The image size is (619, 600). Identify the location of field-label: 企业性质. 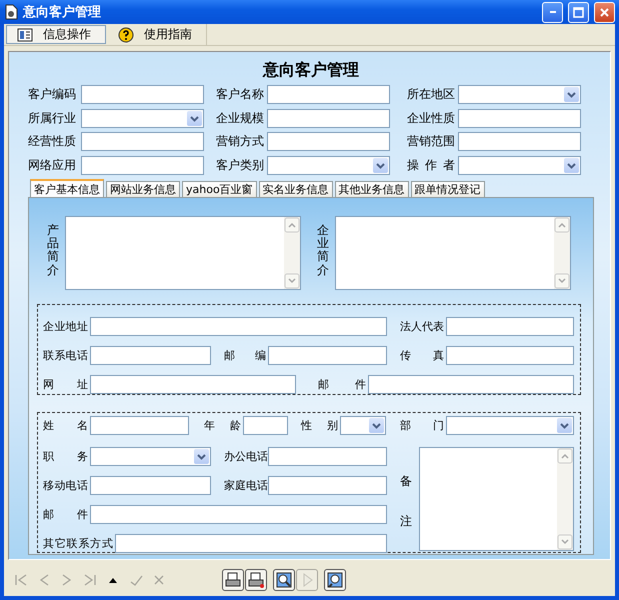
(431, 118).